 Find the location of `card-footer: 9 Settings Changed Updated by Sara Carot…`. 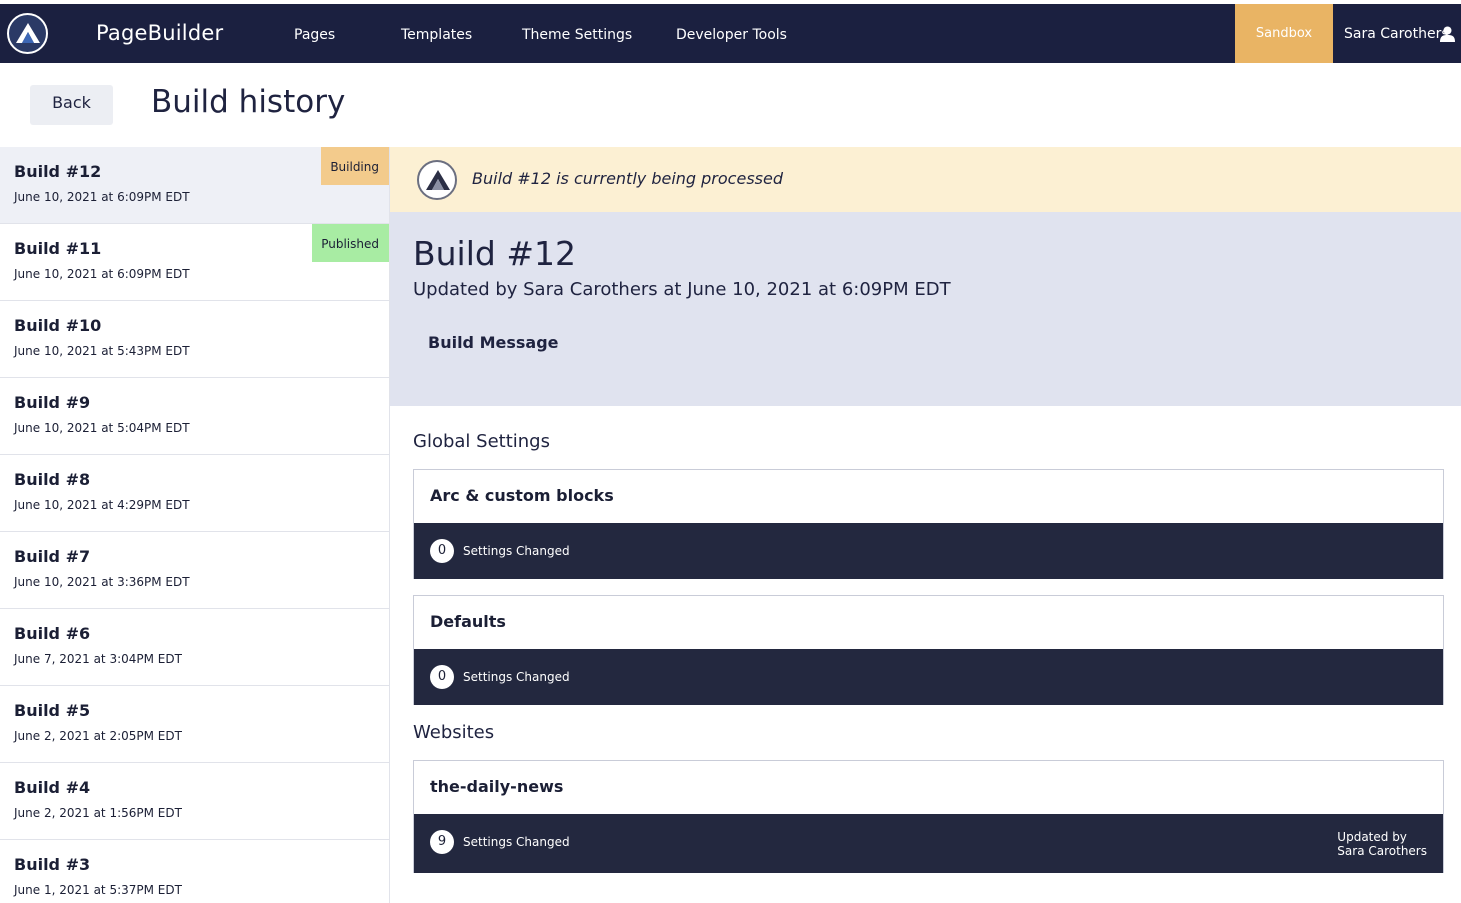

card-footer: 9 Settings Changed Updated by Sara Carot… is located at coordinates (928, 843).